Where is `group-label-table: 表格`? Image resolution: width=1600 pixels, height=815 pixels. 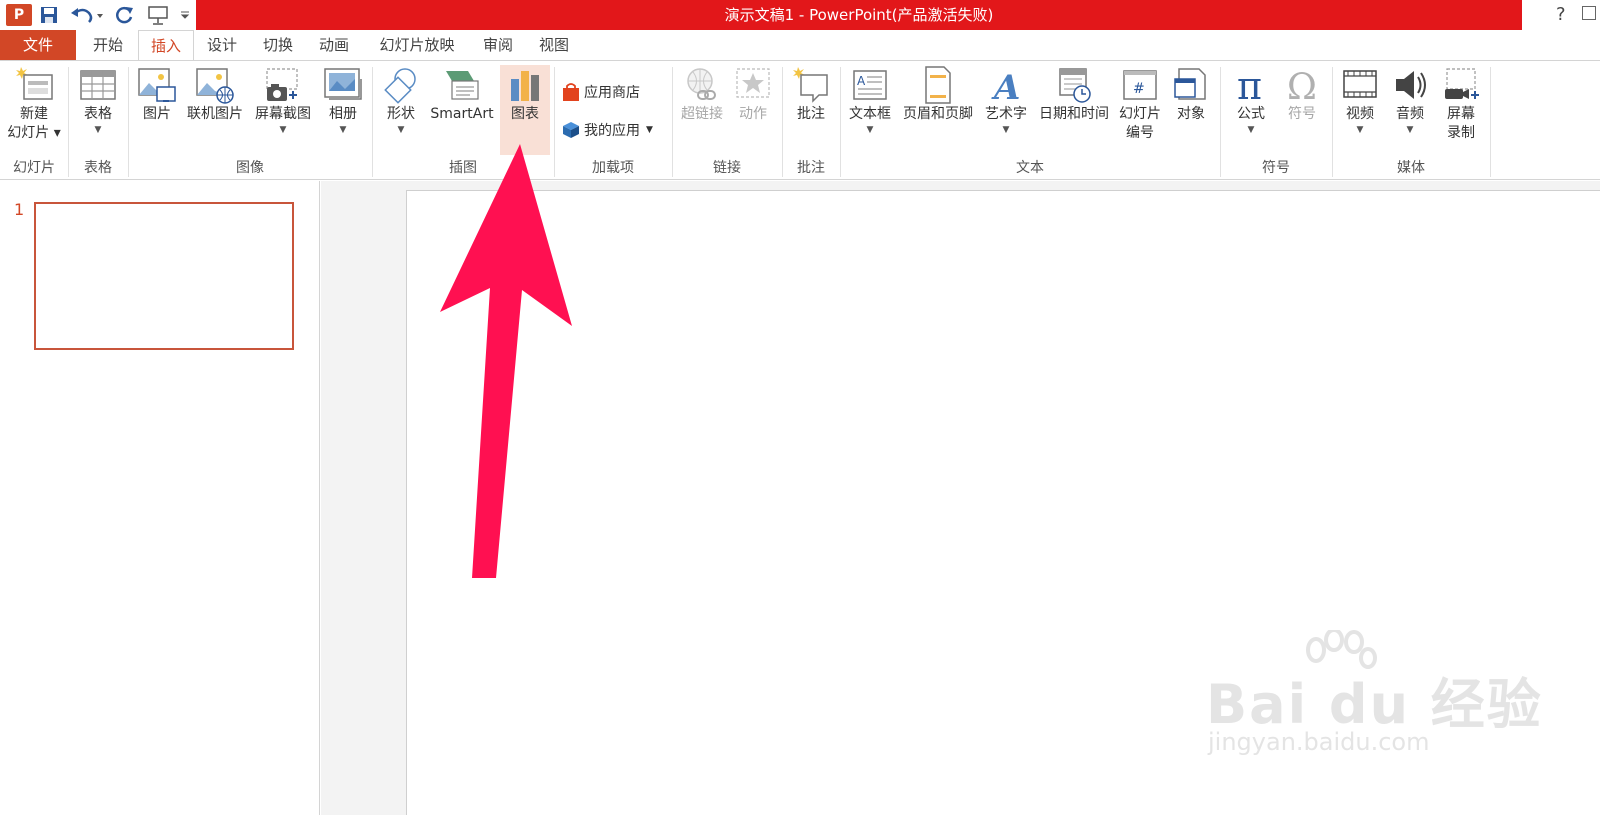 group-label-table: 表格 is located at coordinates (98, 168).